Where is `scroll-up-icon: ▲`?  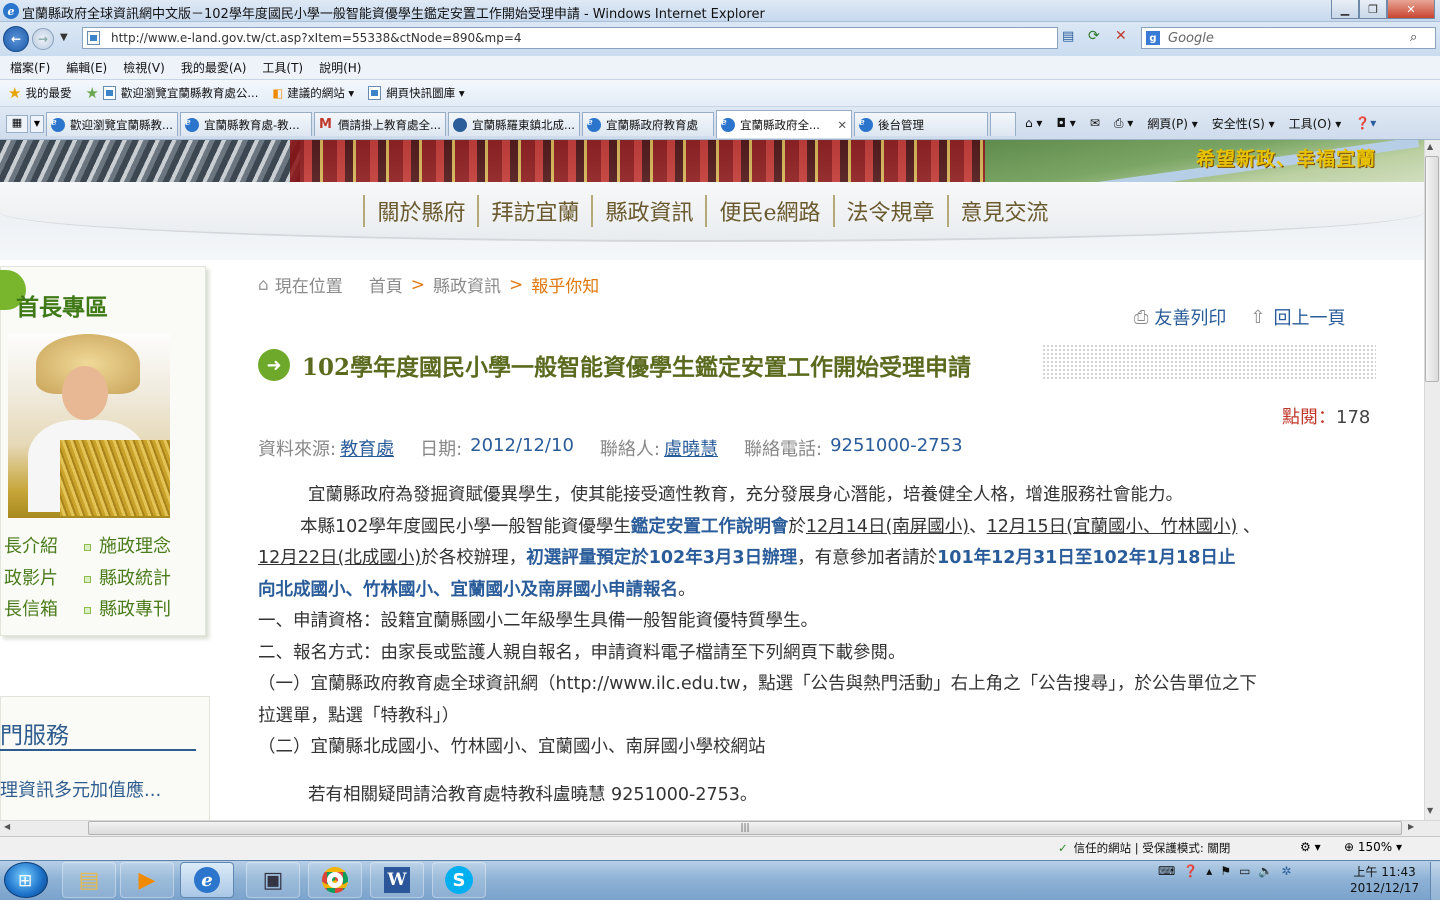 scroll-up-icon: ▲ is located at coordinates (1430, 146).